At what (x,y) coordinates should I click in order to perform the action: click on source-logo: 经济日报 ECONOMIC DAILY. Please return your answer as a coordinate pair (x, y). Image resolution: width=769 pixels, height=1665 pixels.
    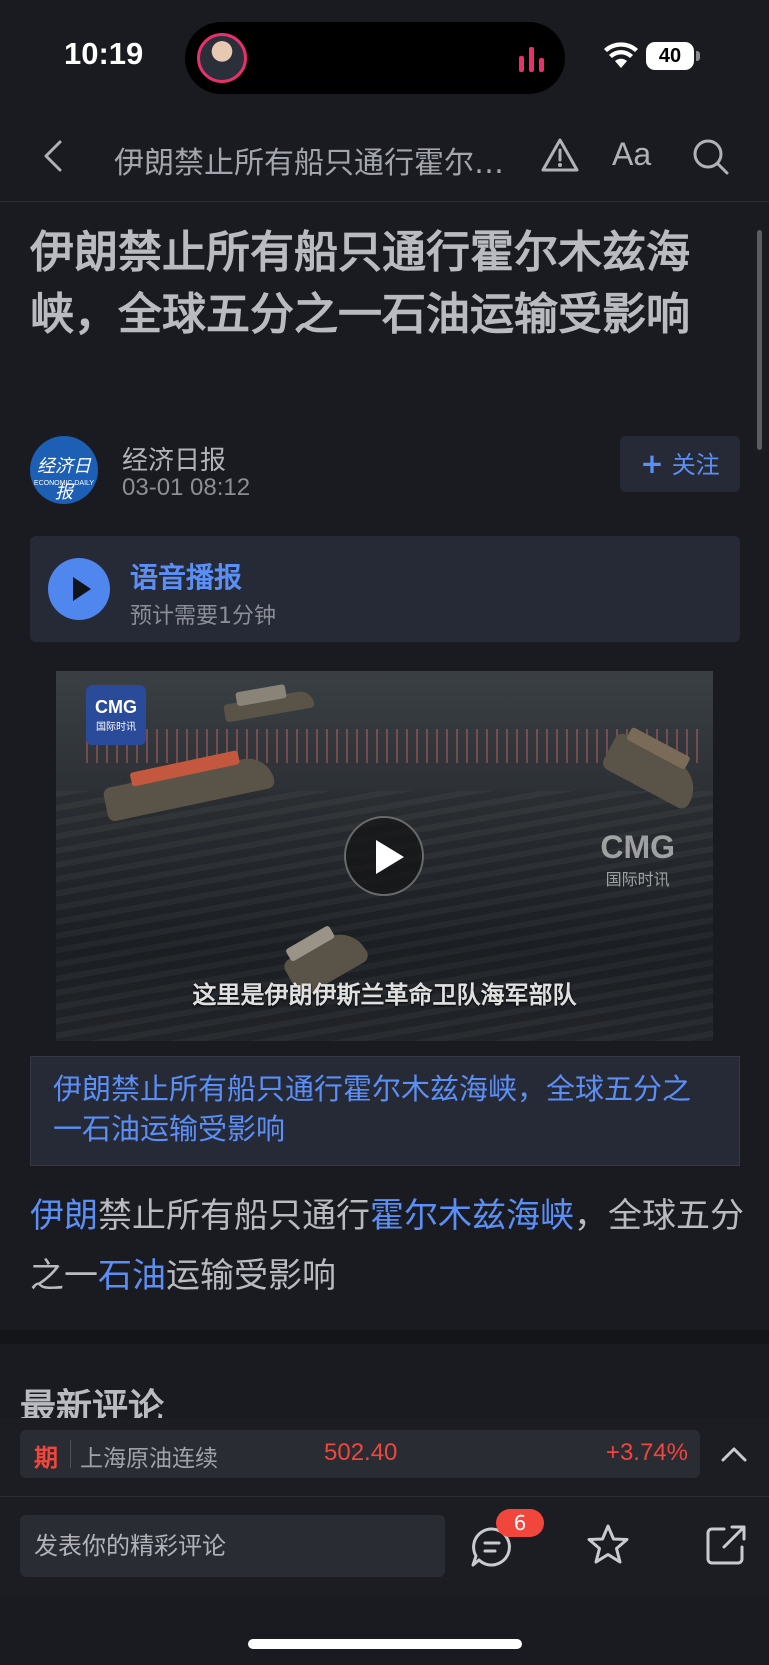
    Looking at the image, I should click on (64, 470).